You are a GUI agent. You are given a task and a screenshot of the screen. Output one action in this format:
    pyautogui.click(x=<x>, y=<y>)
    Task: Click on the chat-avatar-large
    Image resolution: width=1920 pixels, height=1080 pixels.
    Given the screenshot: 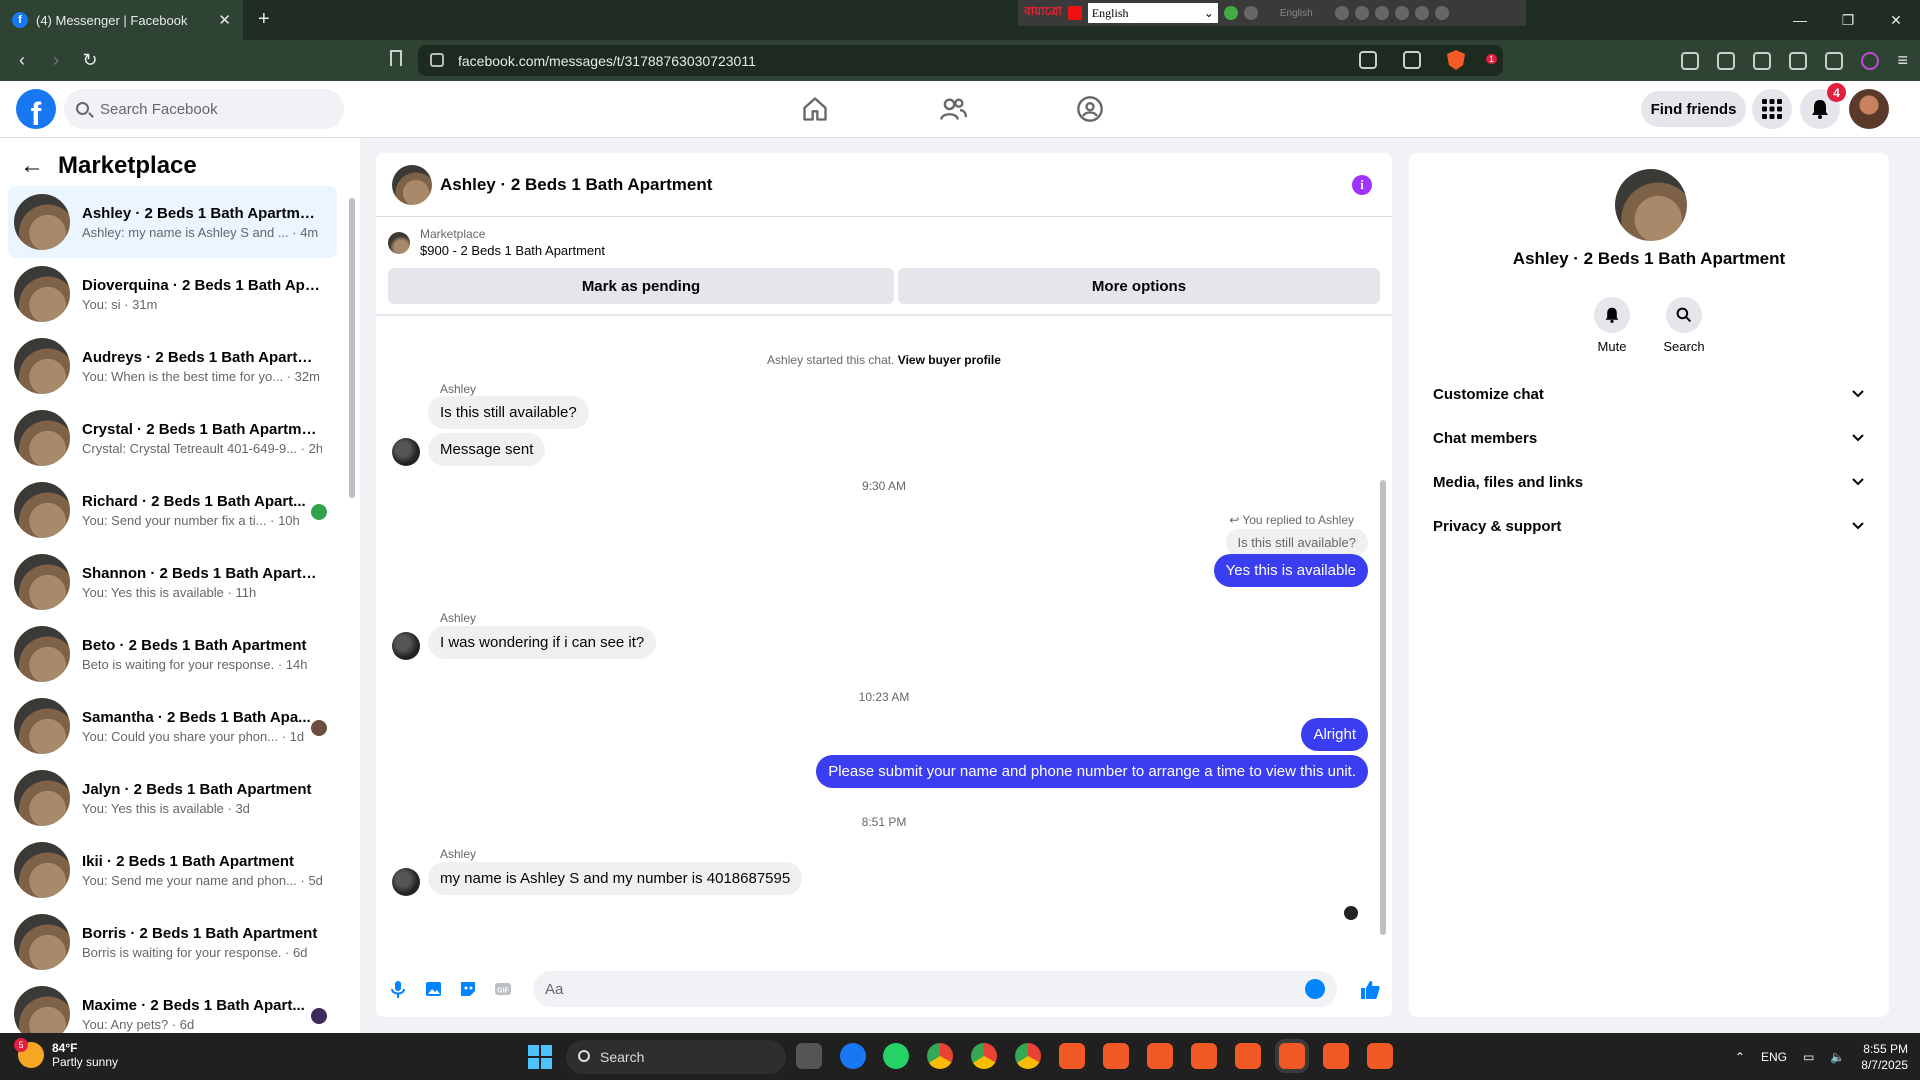 What is the action you would take?
    pyautogui.click(x=1651, y=205)
    